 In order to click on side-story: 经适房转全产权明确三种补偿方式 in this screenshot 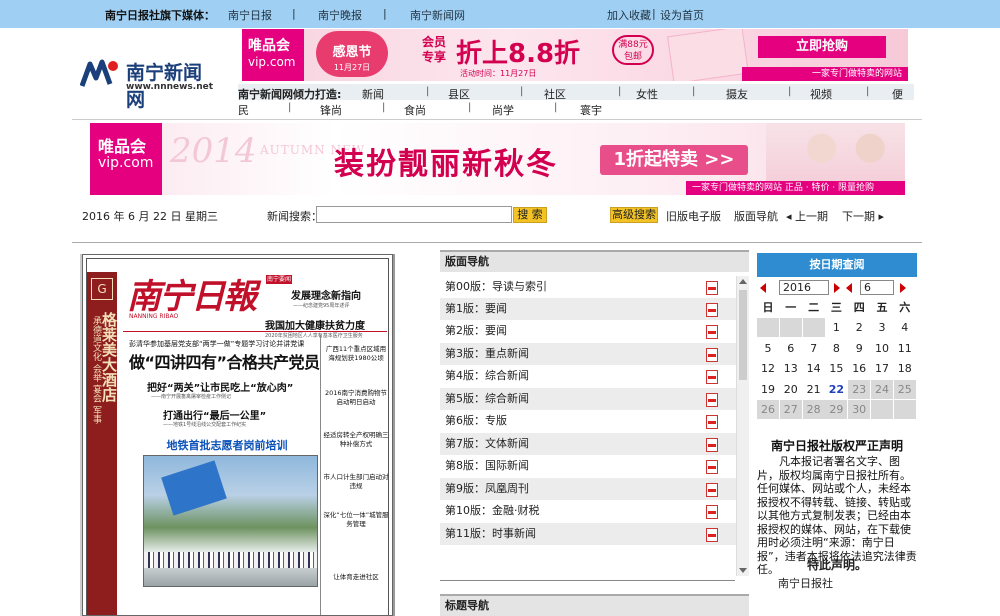, I will do `click(356, 440)`.